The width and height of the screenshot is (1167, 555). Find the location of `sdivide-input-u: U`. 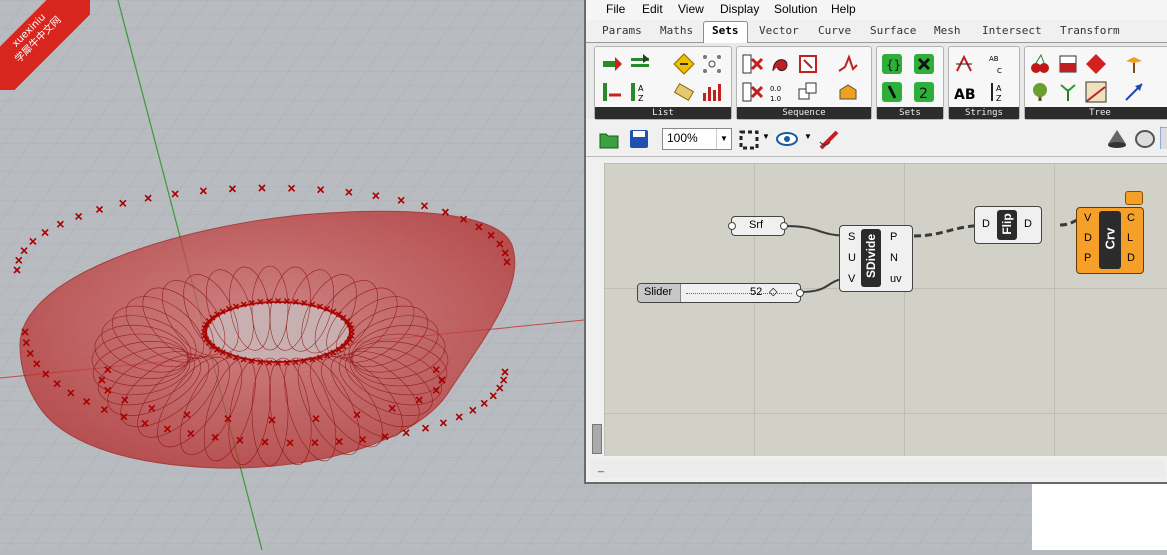

sdivide-input-u: U is located at coordinates (852, 258).